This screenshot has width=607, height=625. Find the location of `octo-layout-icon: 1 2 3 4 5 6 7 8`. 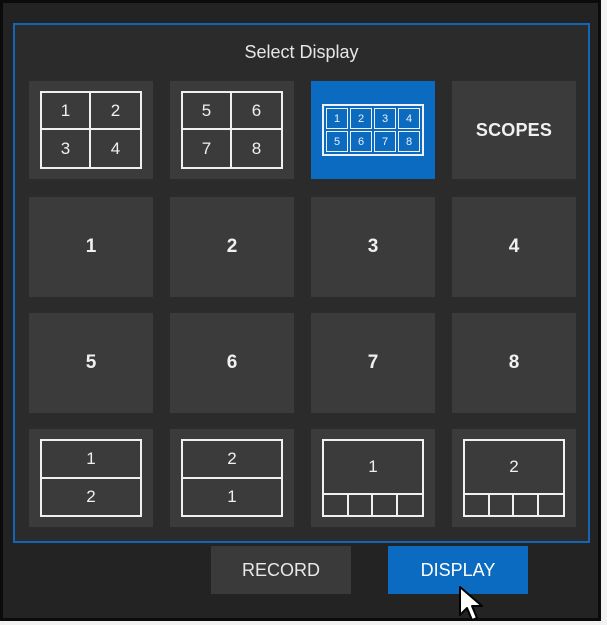

octo-layout-icon: 1 2 3 4 5 6 7 8 is located at coordinates (373, 130).